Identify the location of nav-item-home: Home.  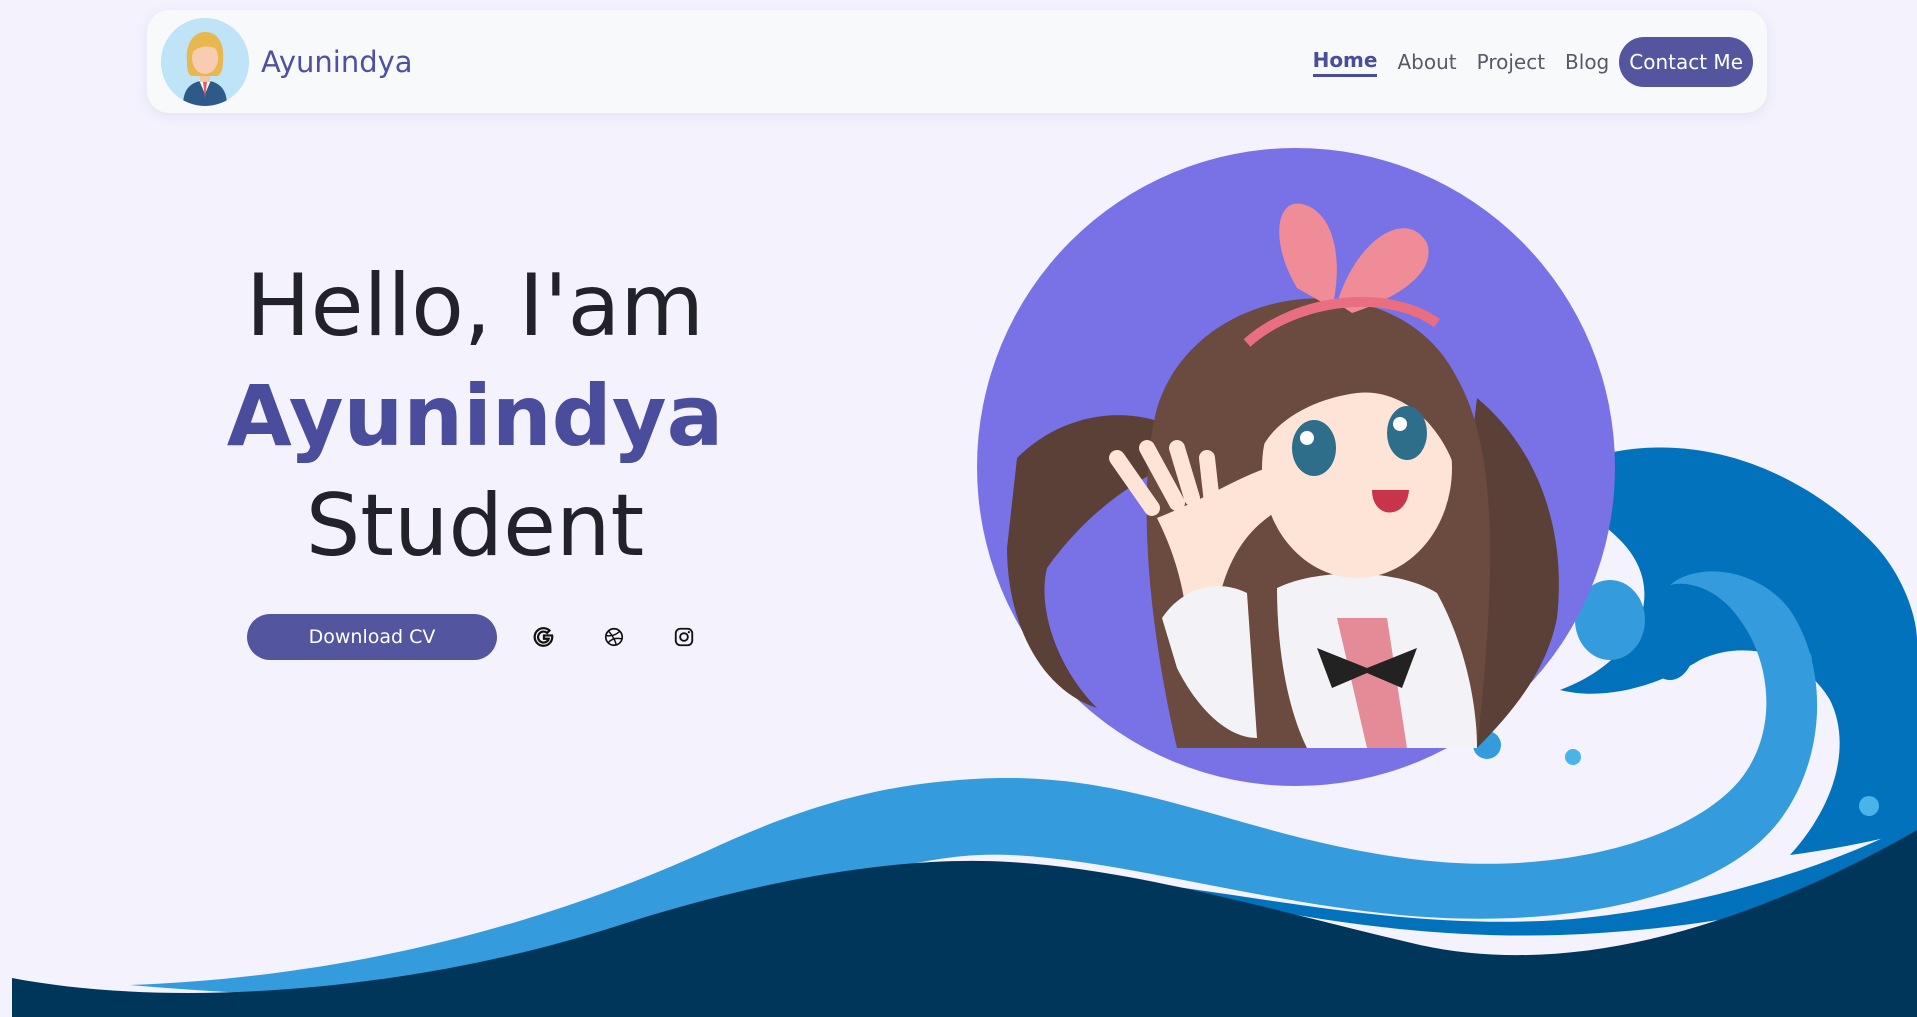
(1345, 62).